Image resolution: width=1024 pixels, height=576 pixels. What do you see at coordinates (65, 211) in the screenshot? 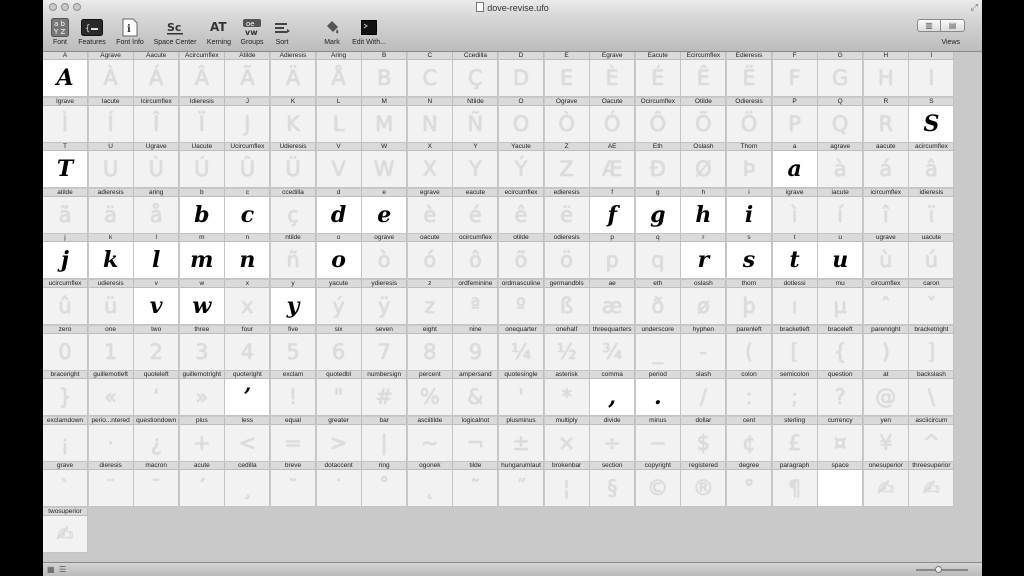
I see `glyph-cell: atilde ã` at bounding box center [65, 211].